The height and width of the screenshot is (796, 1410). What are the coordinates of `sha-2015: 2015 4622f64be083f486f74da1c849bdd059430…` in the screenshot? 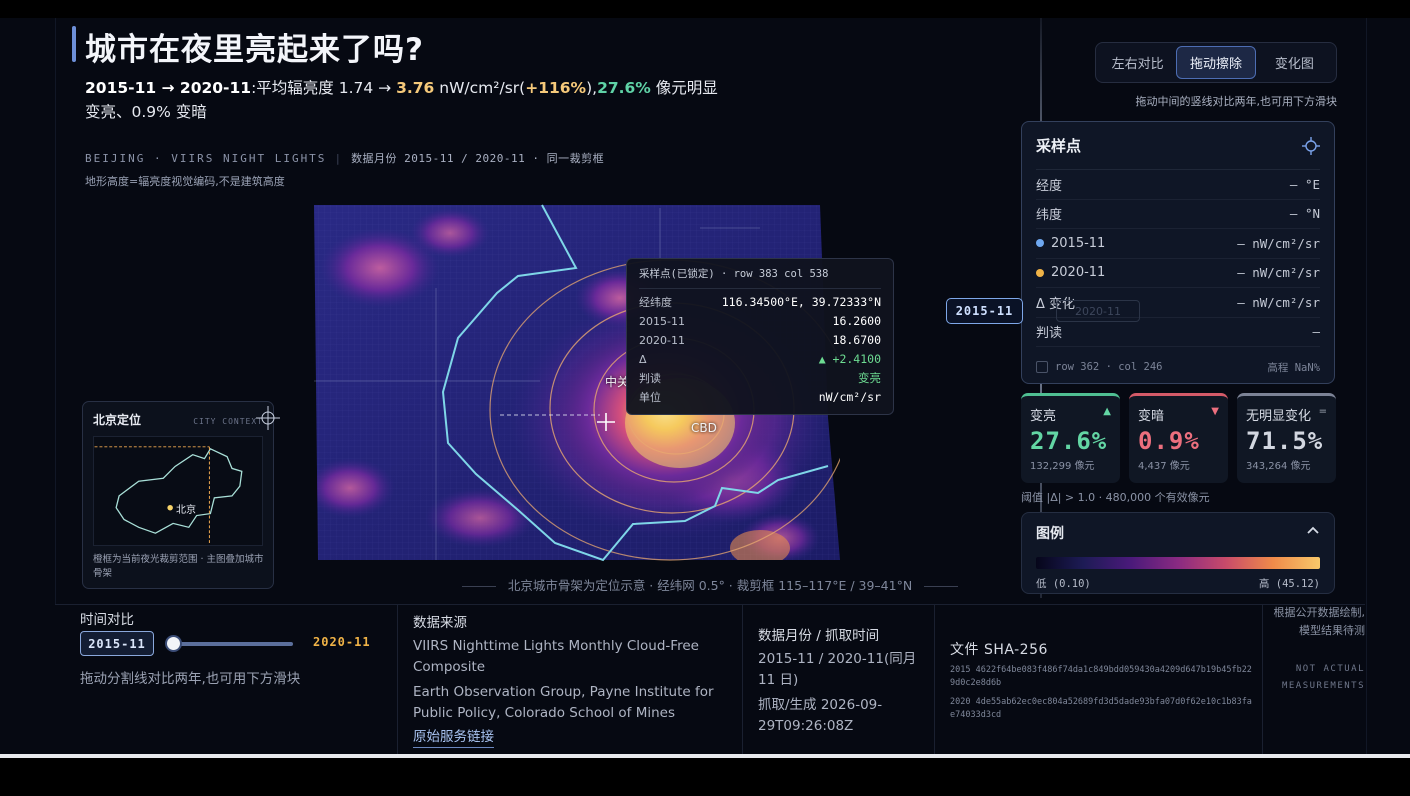 It's located at (1101, 676).